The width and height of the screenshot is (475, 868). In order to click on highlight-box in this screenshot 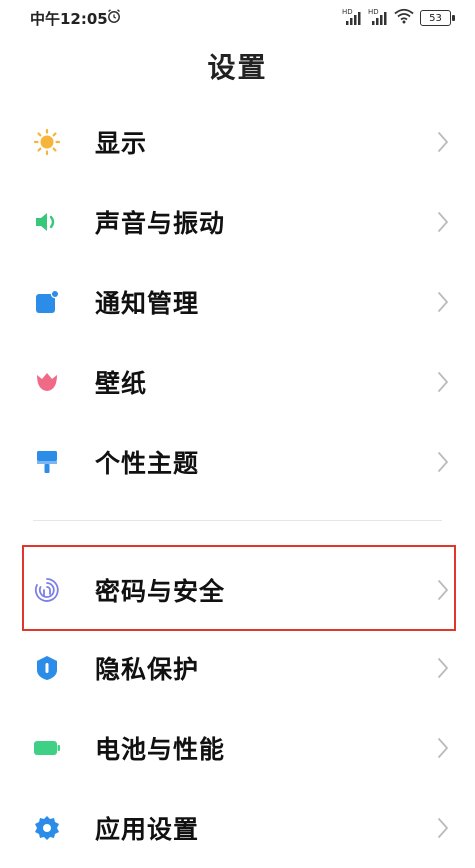, I will do `click(239, 588)`.